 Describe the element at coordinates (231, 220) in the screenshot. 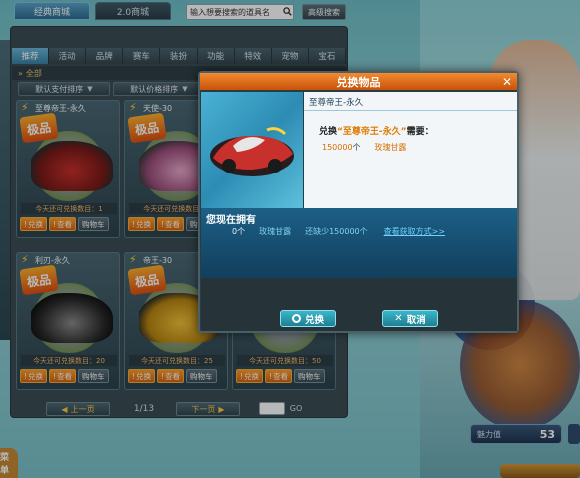

I see `owned-title: 您现在拥有` at that location.